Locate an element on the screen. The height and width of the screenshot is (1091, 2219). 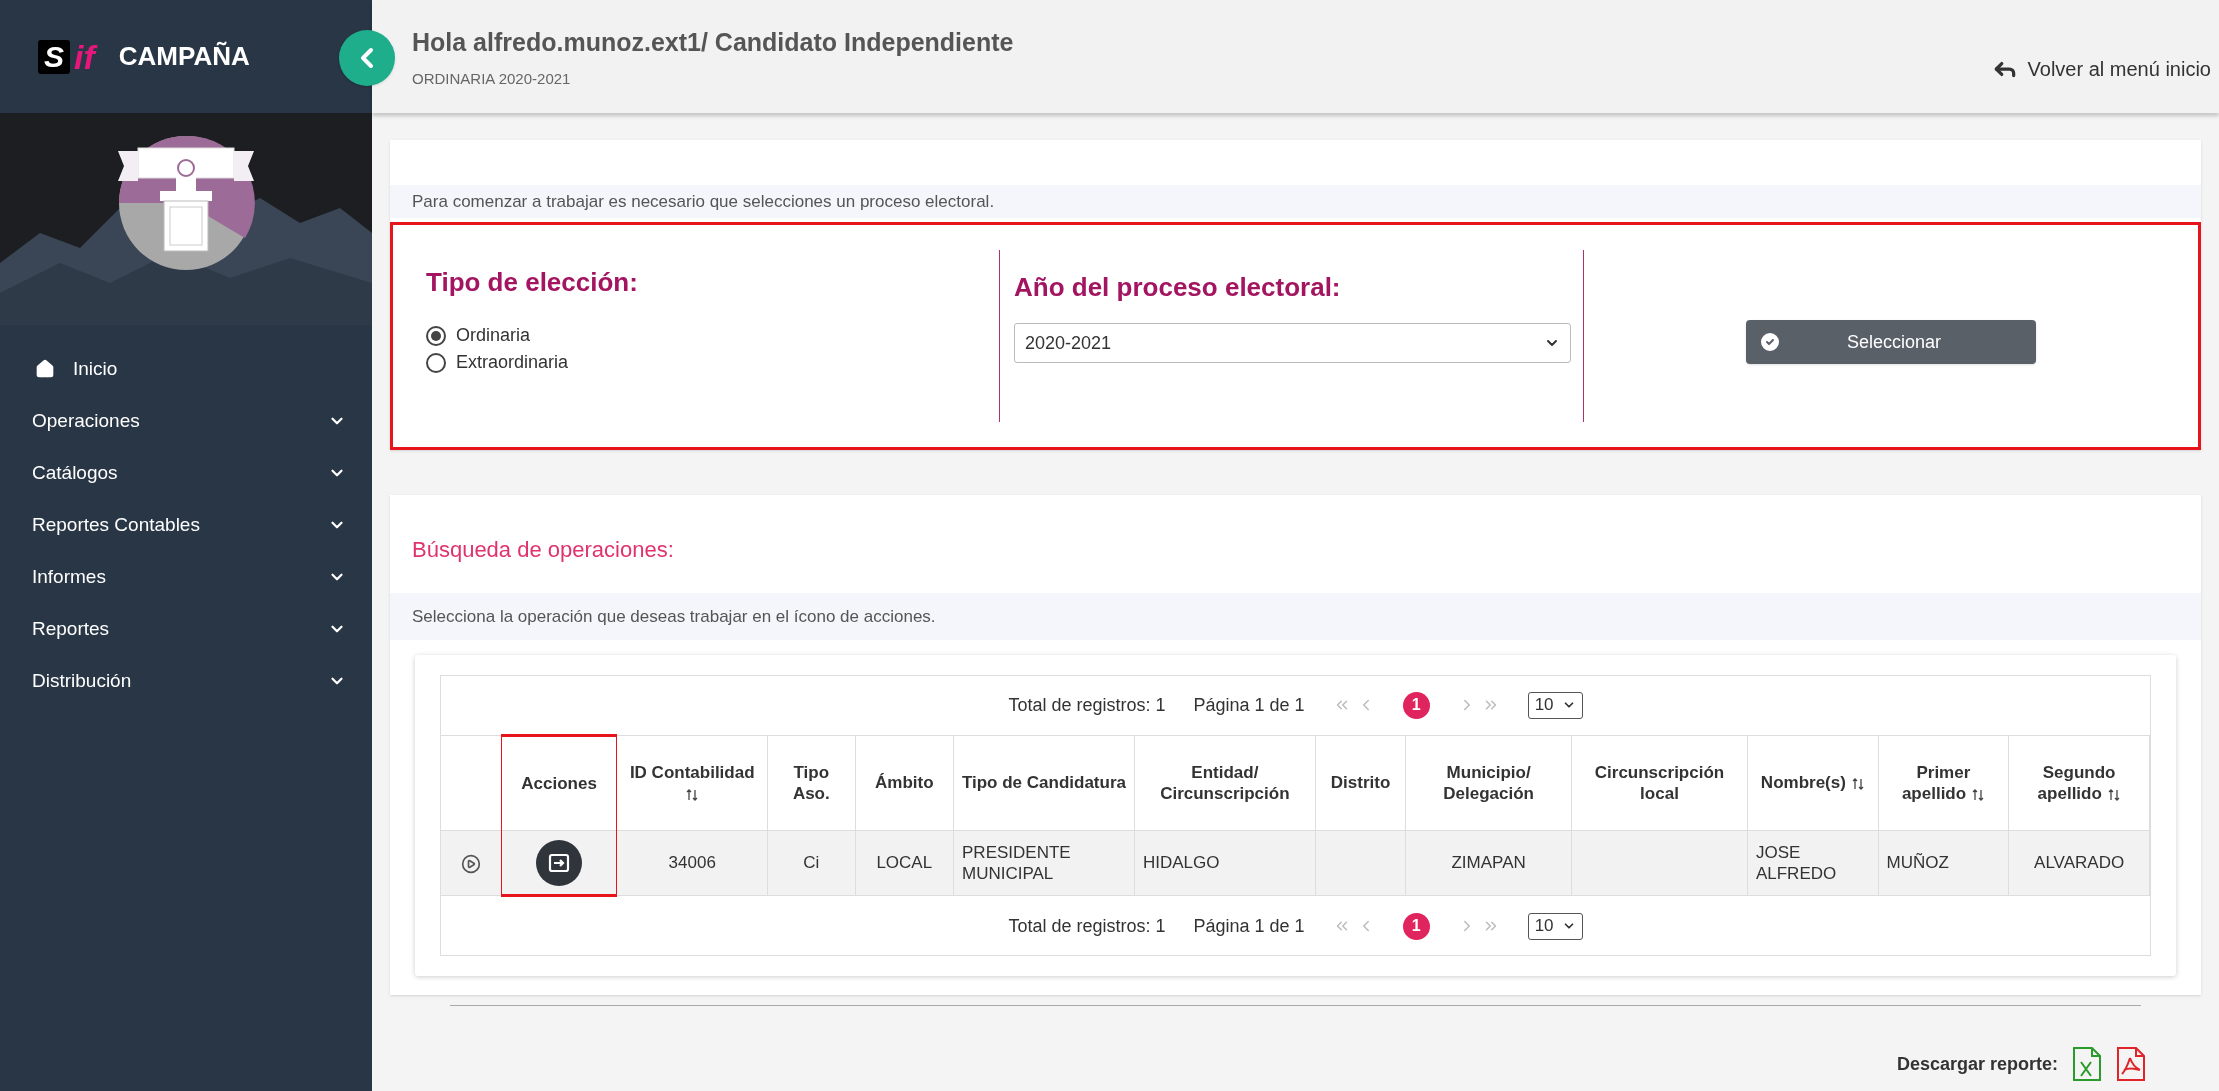
sidebar-item: Operaciones is located at coordinates (186, 421).